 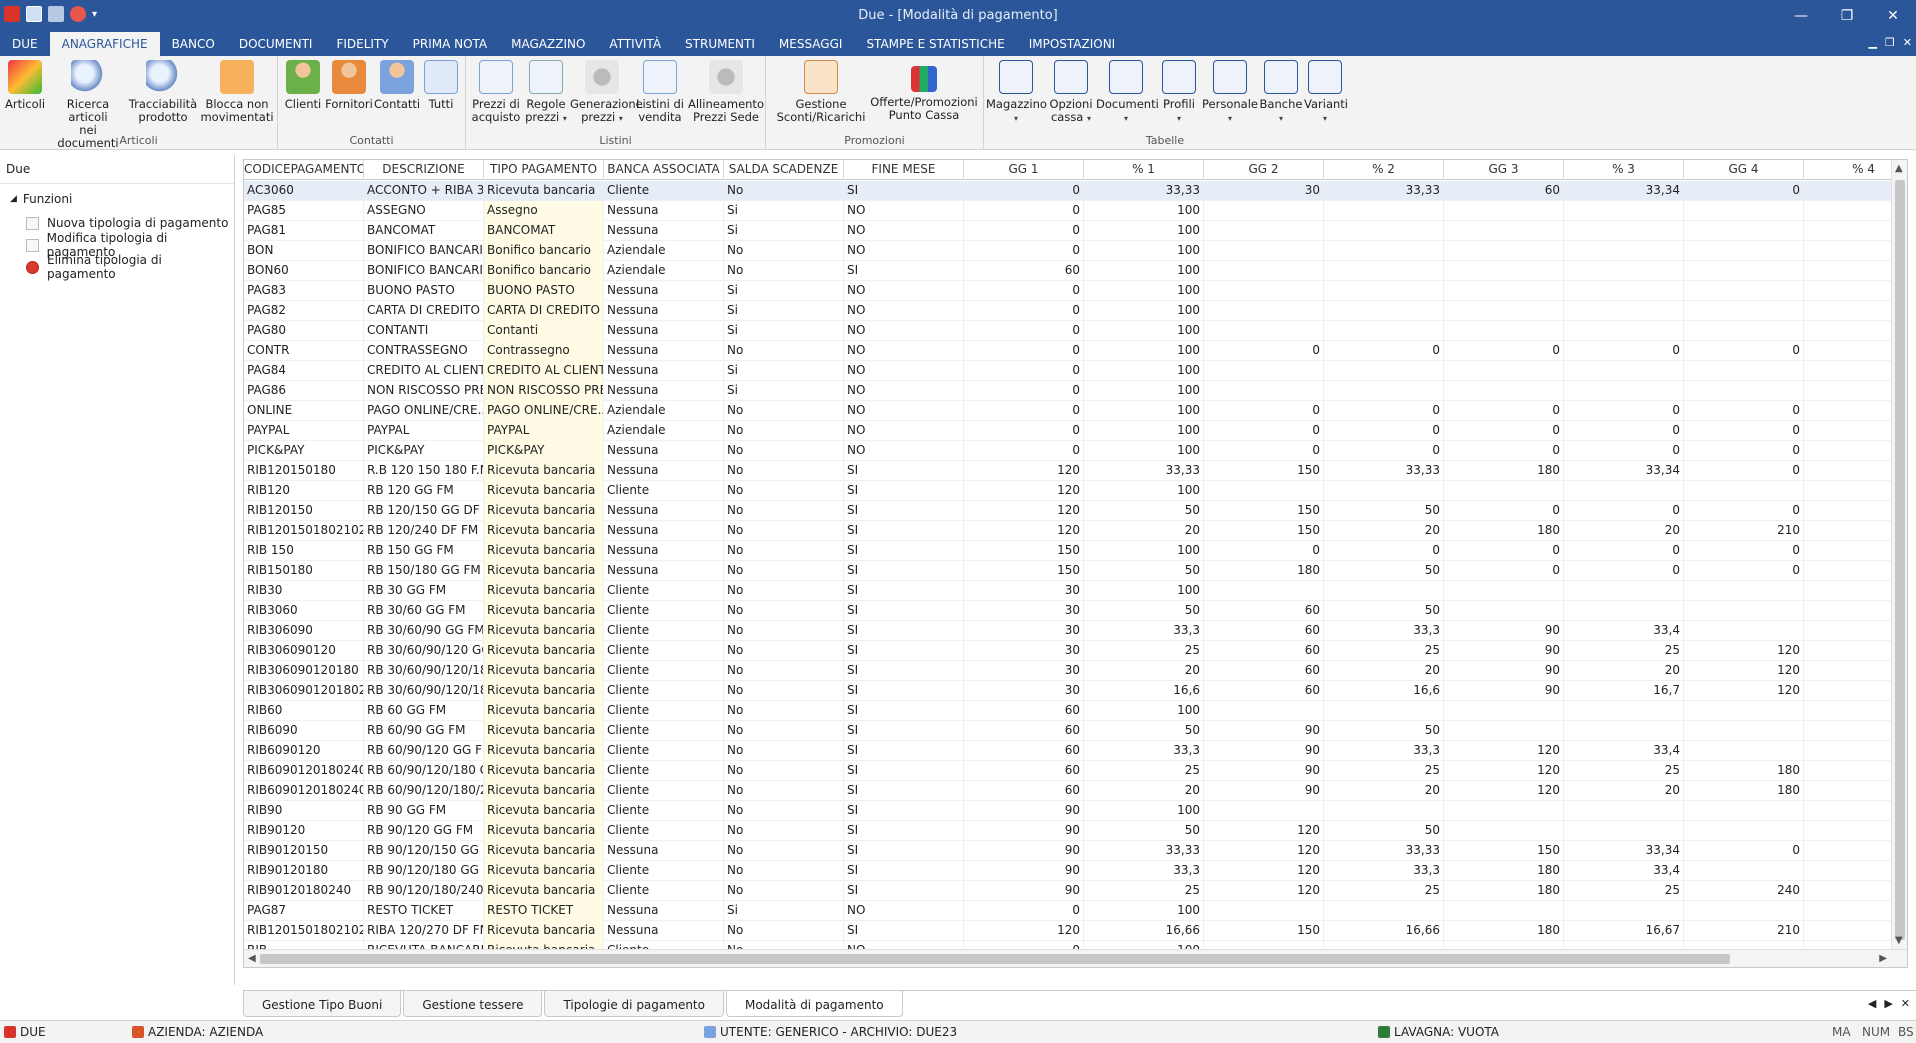 What do you see at coordinates (1264, 571) in the screenshot?
I see `table-cell: 180` at bounding box center [1264, 571].